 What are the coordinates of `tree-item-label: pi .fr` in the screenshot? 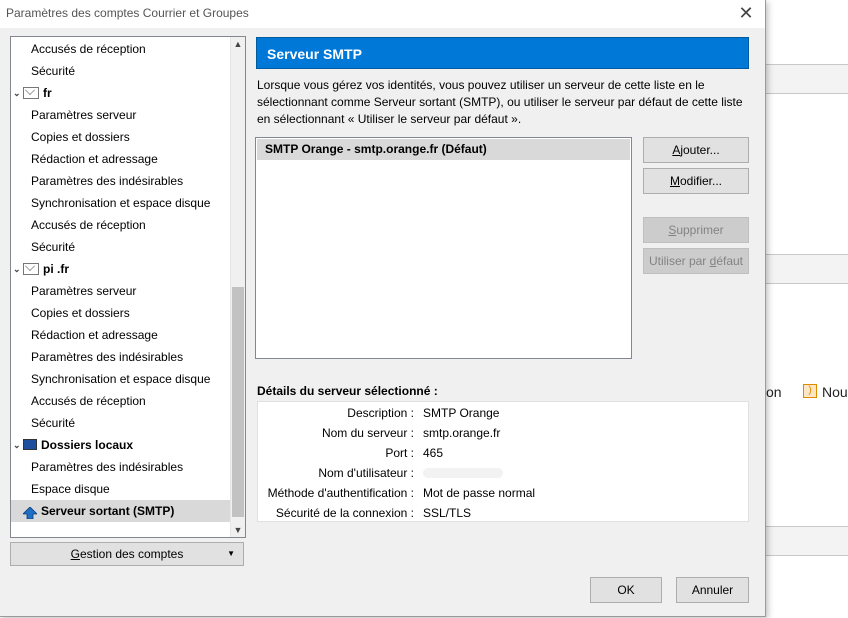 It's located at (56, 269).